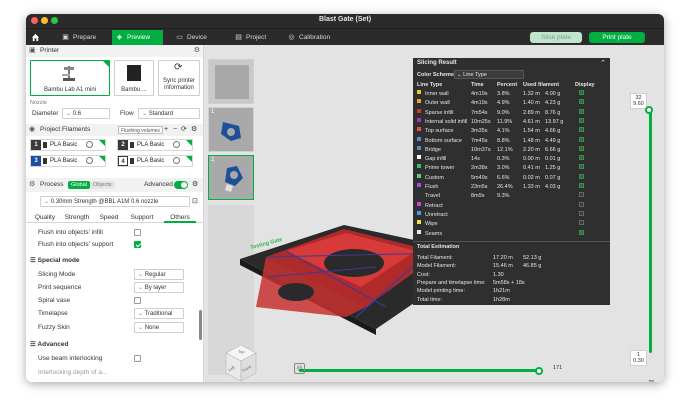 The image size is (690, 417). Describe the element at coordinates (140, 130) in the screenshot. I see `flushing-volumes-button: Flushing volumes` at that location.